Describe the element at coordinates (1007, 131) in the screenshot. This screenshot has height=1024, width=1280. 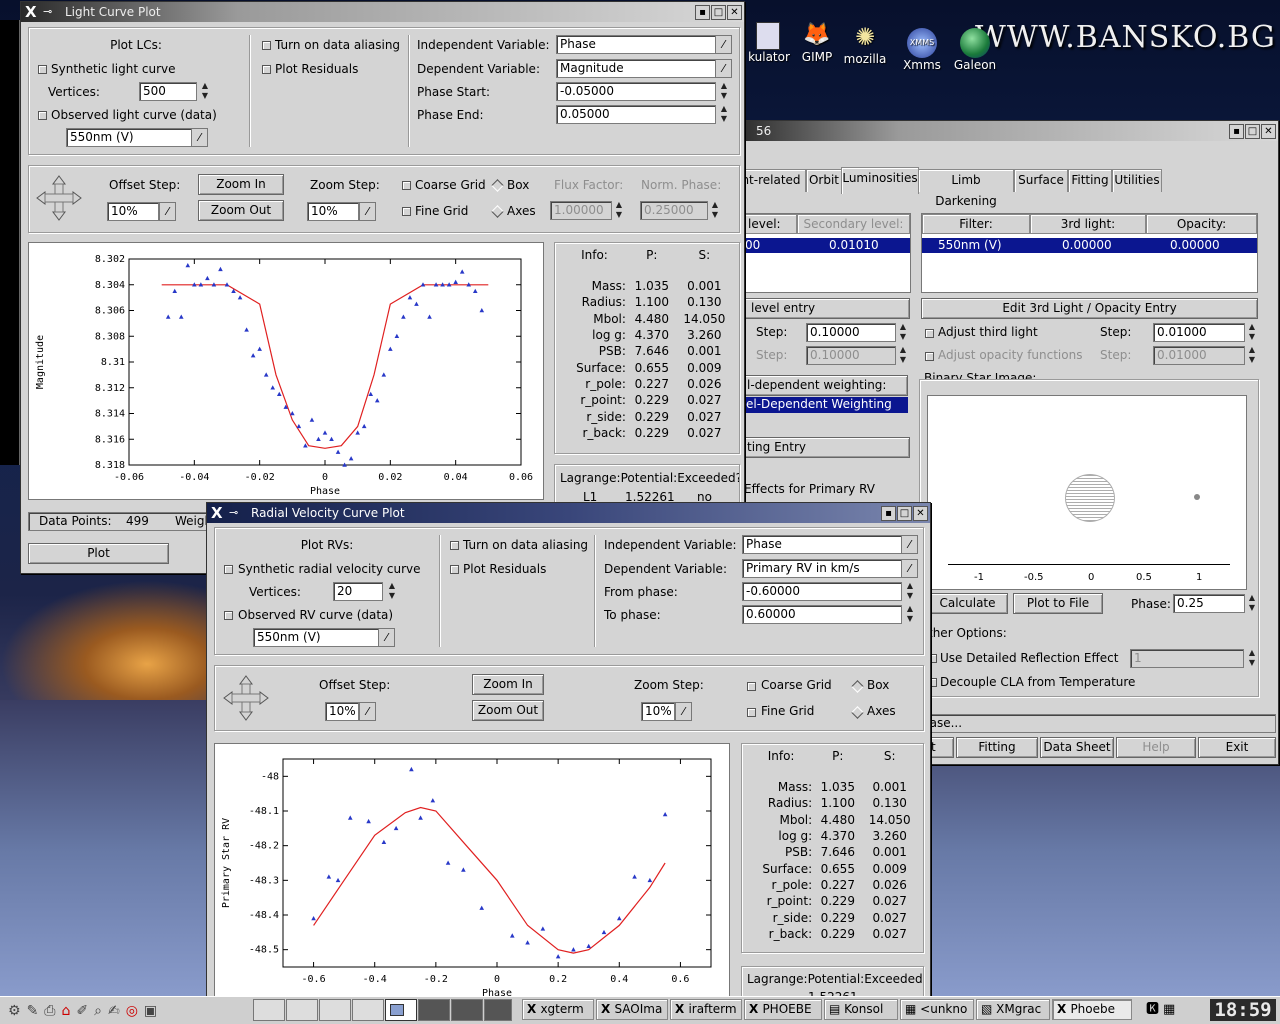
I see `phoebe-main-titlebar: 56 ▪ □ ✕` at that location.